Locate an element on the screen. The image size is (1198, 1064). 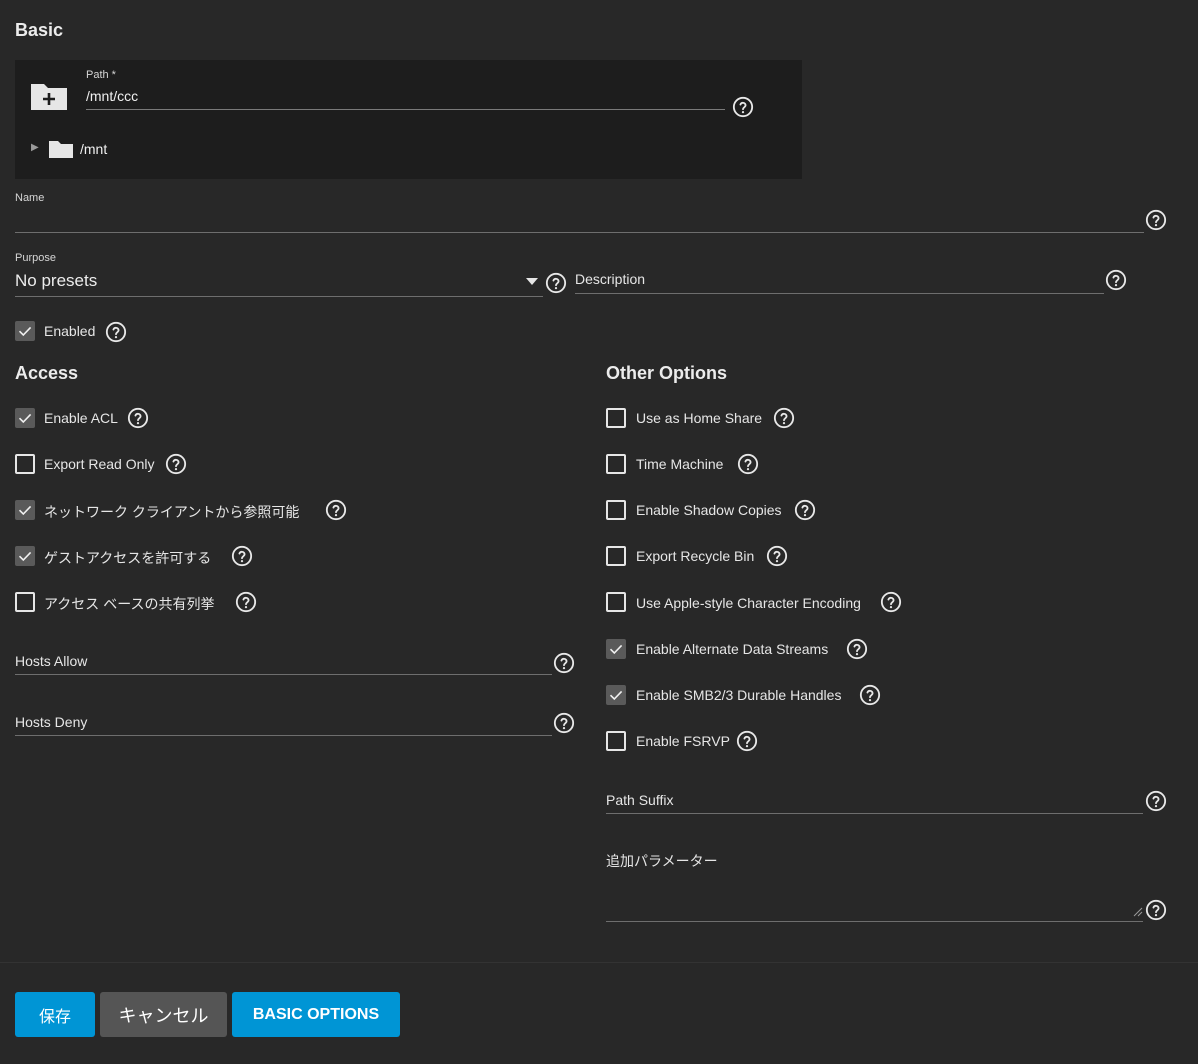
abe-help-icon is located at coordinates (246, 602).